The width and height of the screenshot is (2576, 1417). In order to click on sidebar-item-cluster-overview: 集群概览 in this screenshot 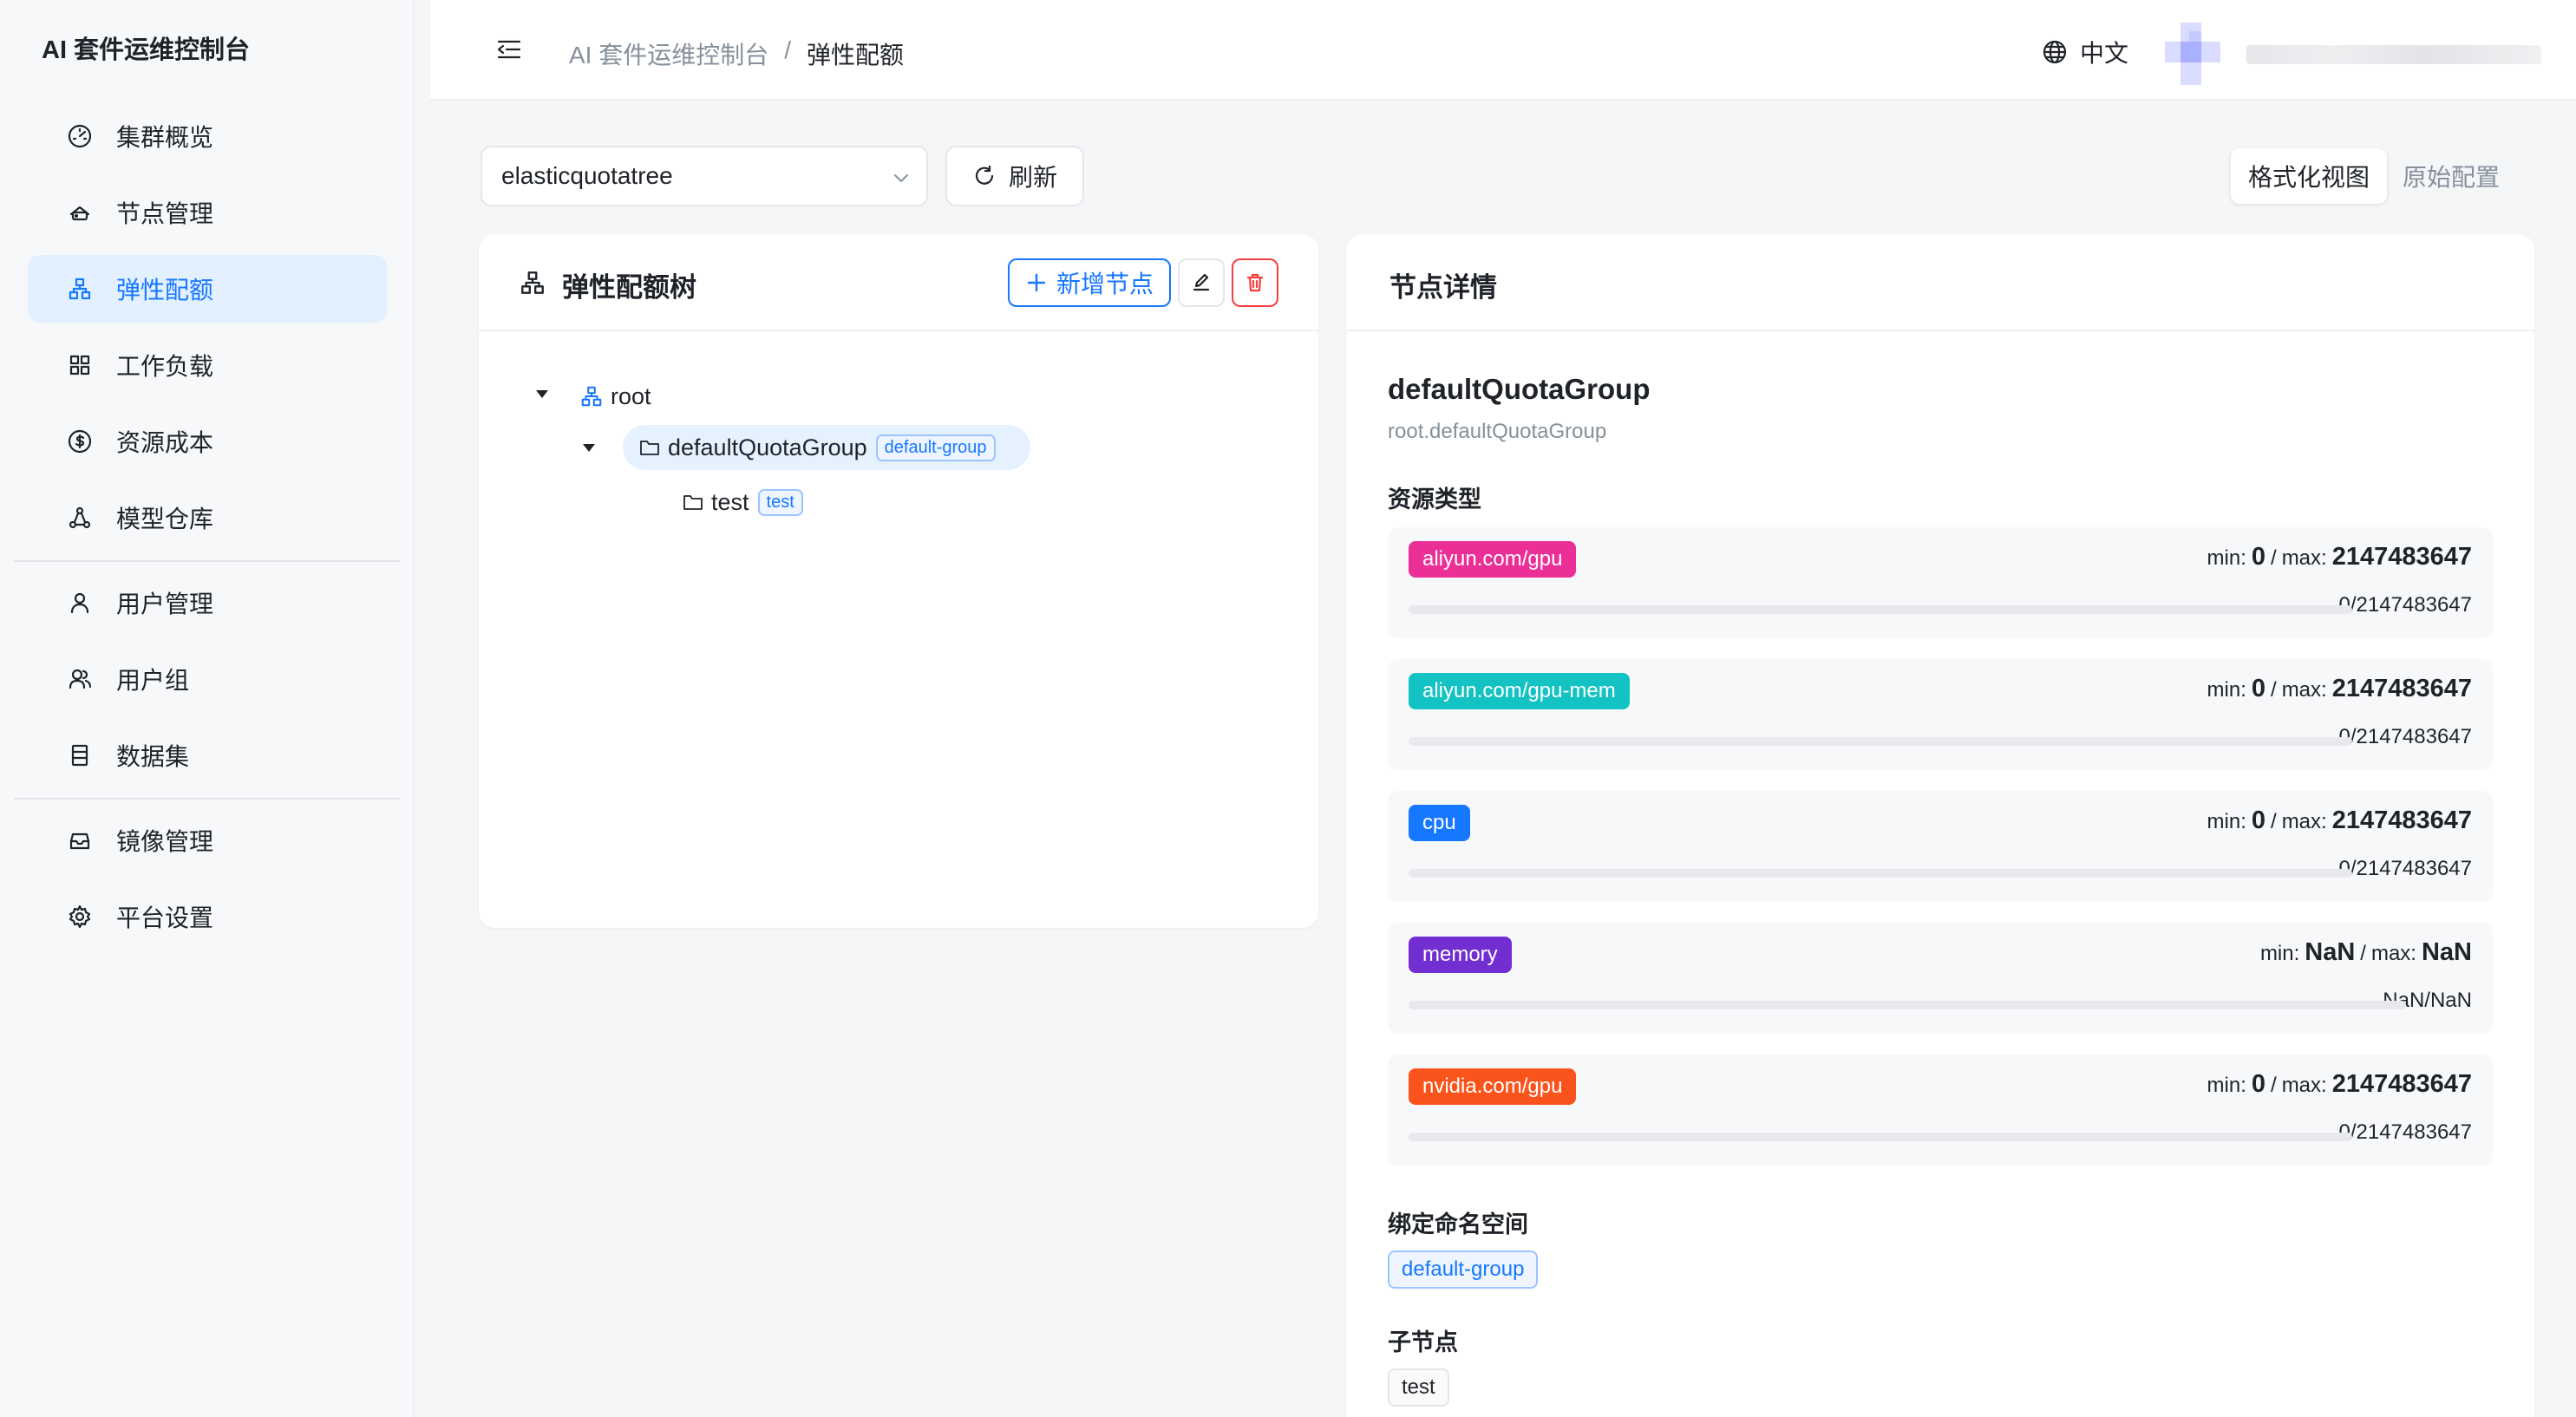, I will do `click(207, 136)`.